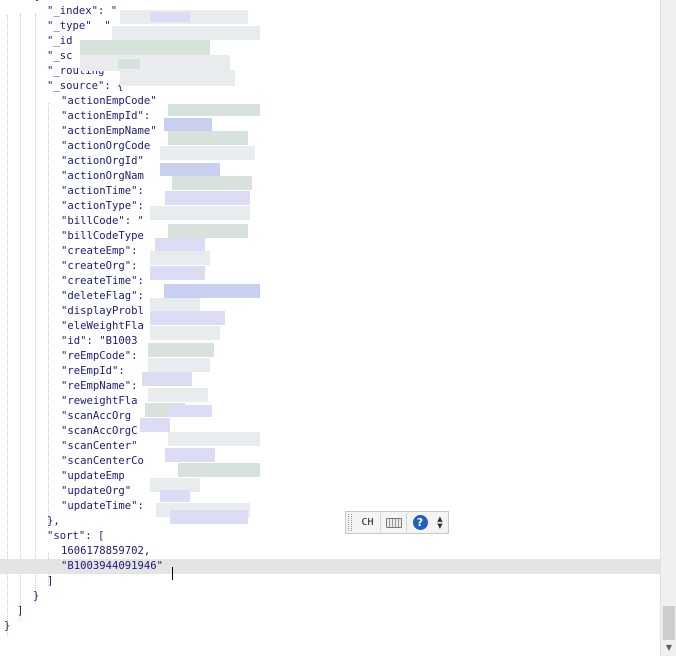 Image resolution: width=676 pixels, height=656 pixels. Describe the element at coordinates (102, 311) in the screenshot. I see `code-line: "displayProbl` at that location.